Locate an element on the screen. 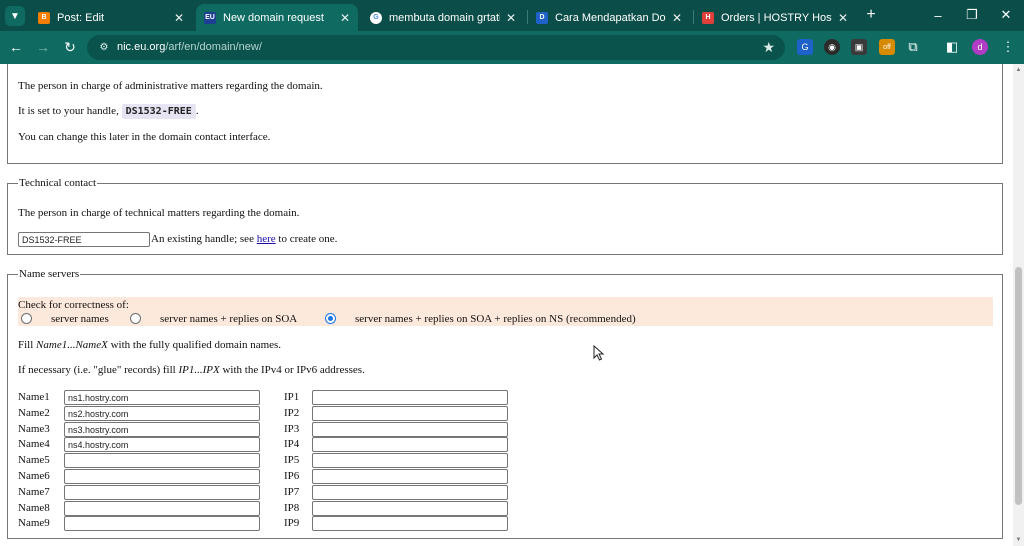 The height and width of the screenshot is (546, 1024). glue-suffix: with the IPv4 or IPv6 addresses. is located at coordinates (293, 370).